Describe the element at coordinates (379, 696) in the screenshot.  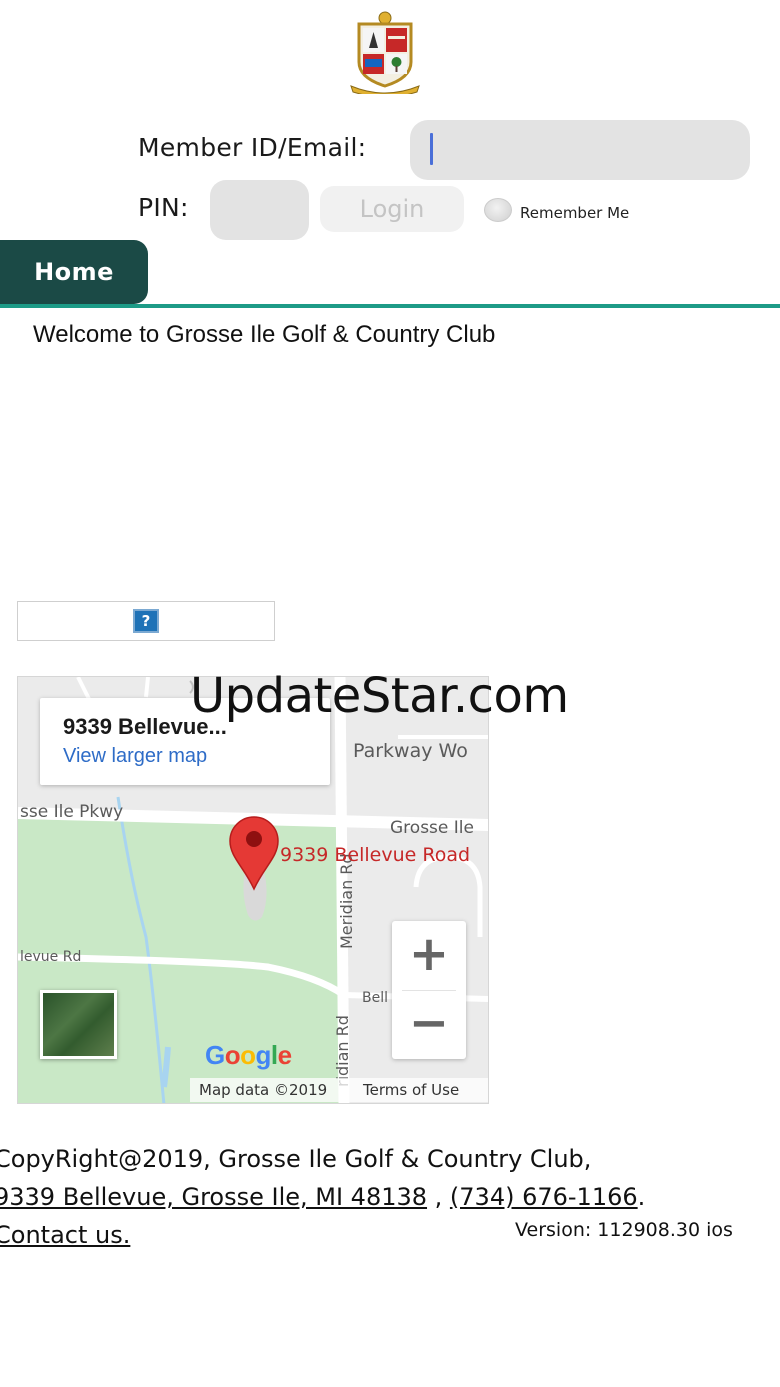
I see `watermark-text: UpdateStar.com` at that location.